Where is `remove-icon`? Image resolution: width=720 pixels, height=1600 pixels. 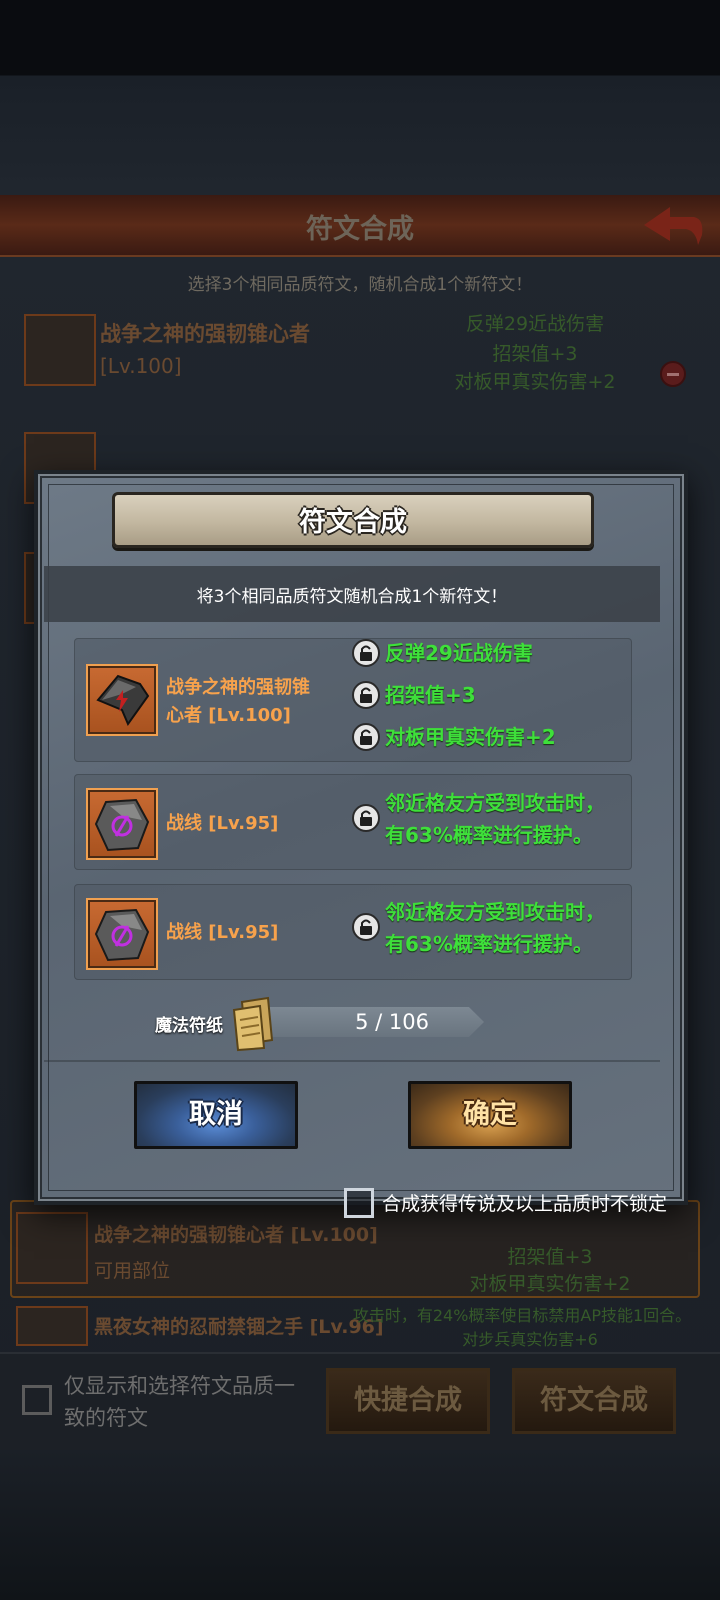 remove-icon is located at coordinates (673, 374).